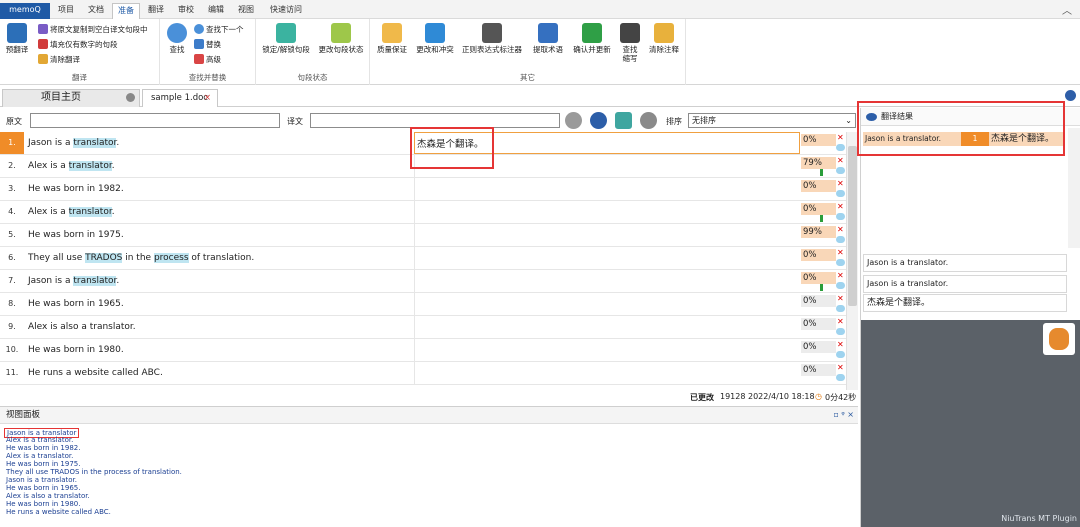 Image resolution: width=1080 pixels, height=527 pixels. Describe the element at coordinates (341, 38) in the screenshot. I see `change-status-button: 更改句段状态` at that location.